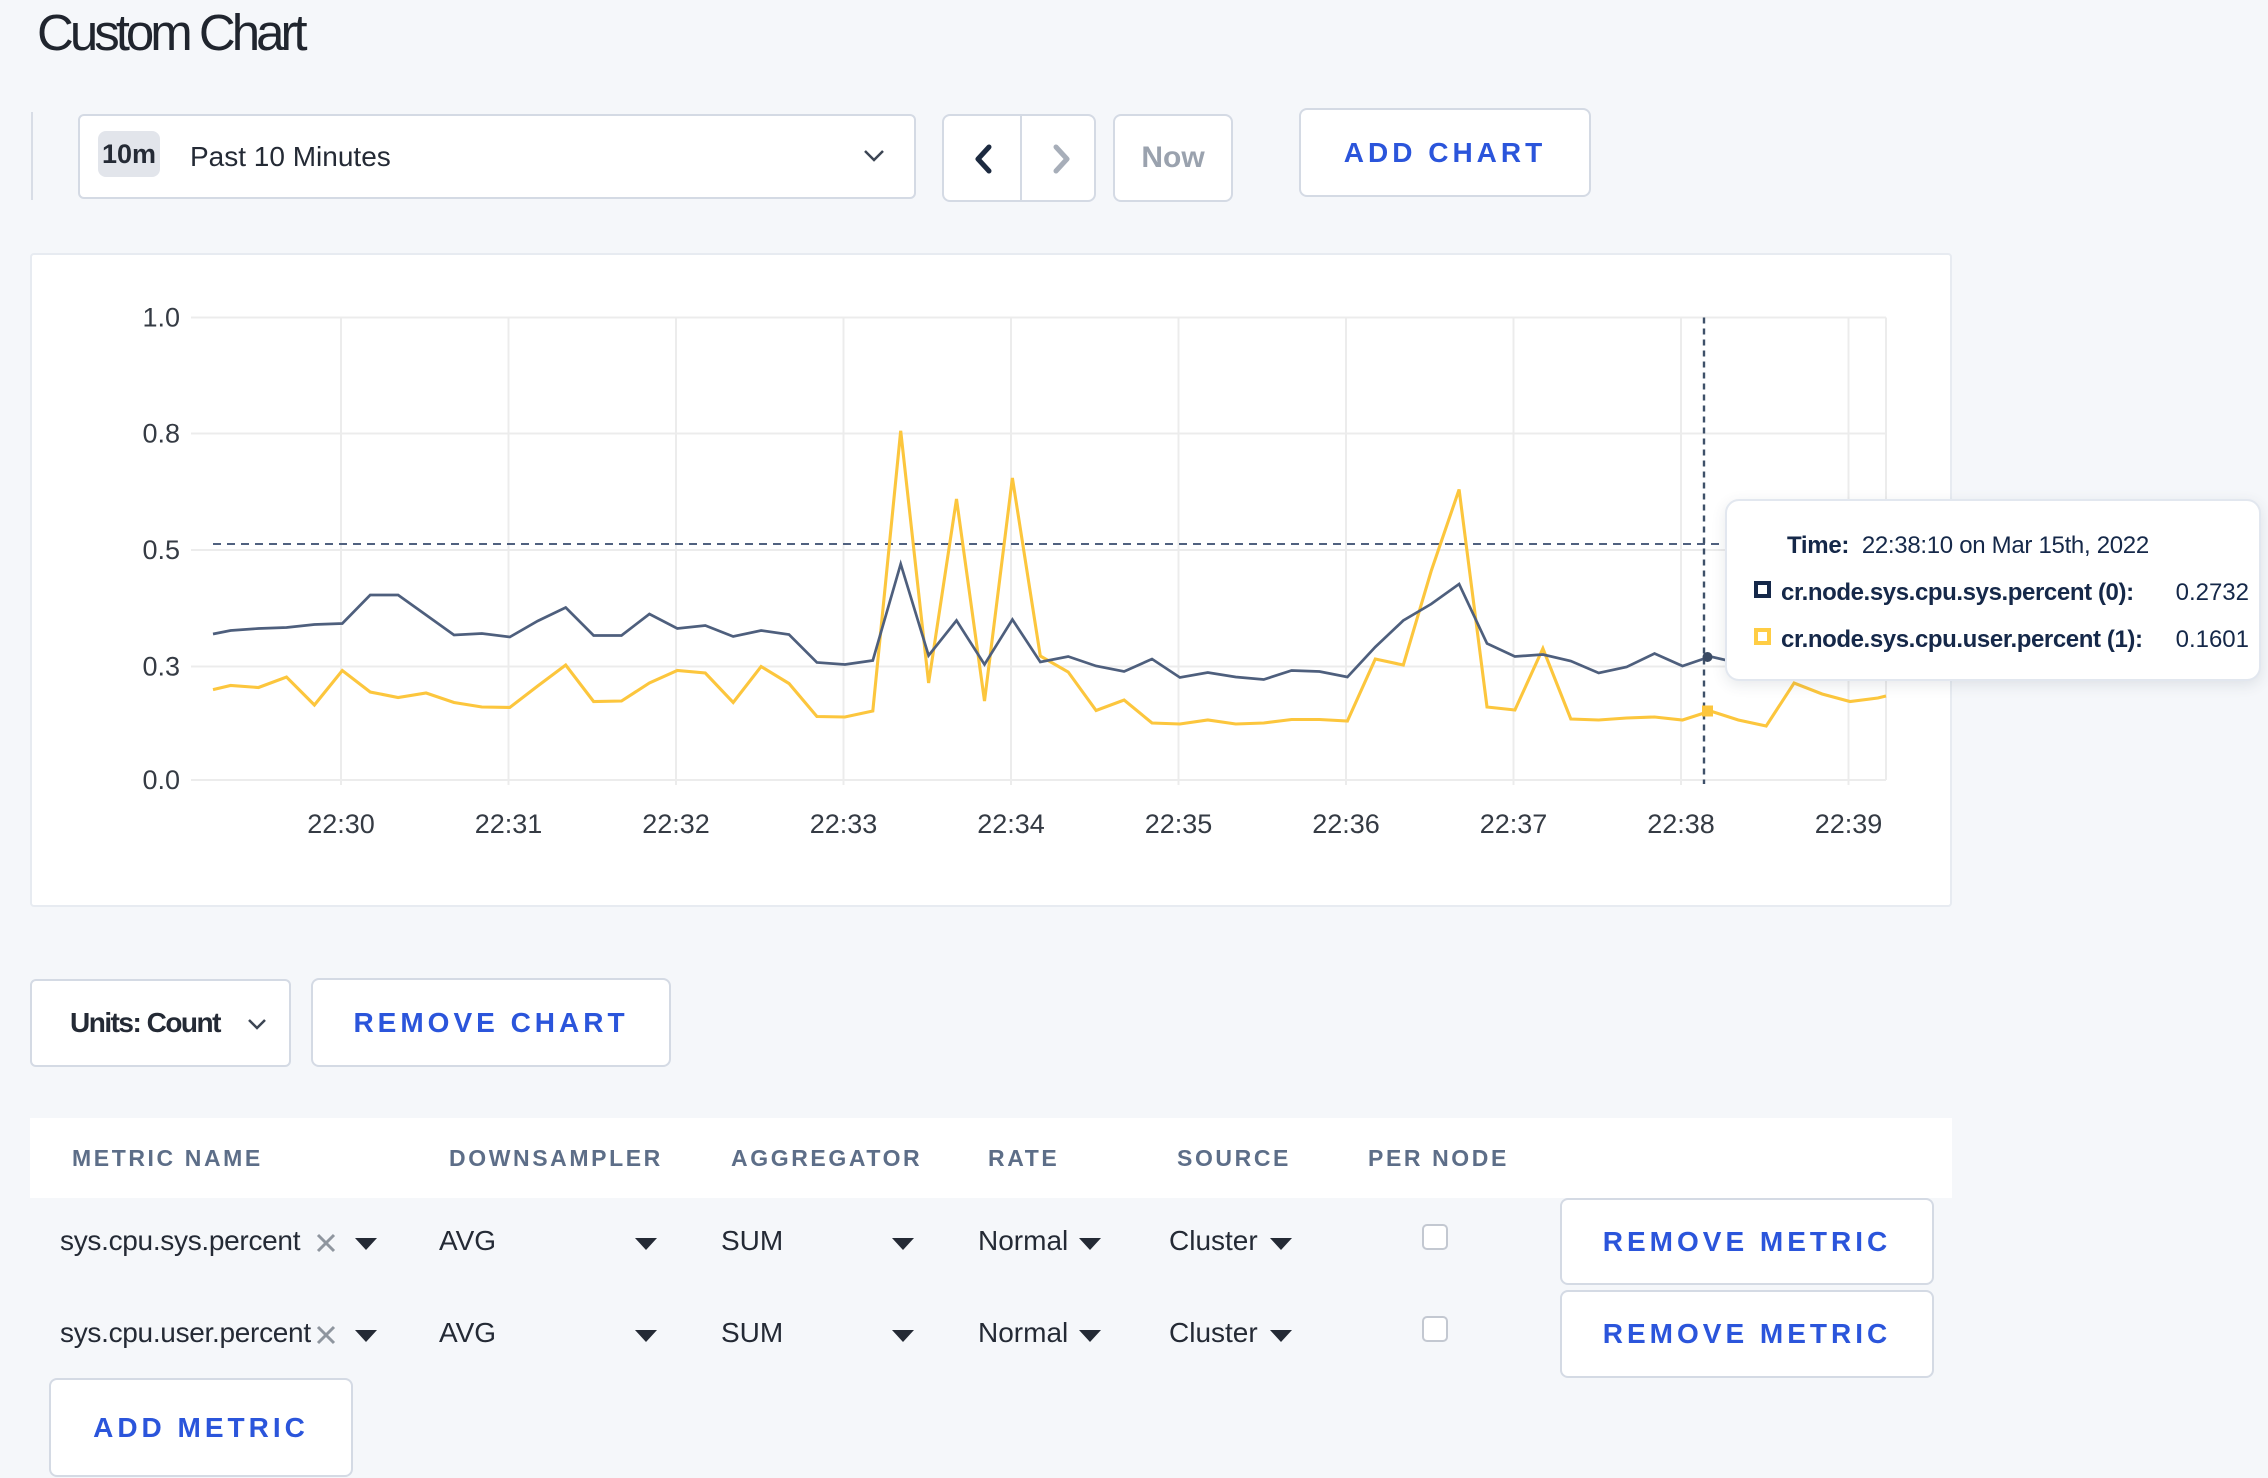  Describe the element at coordinates (161, 780) in the screenshot. I see `svg-text: 0.0` at that location.